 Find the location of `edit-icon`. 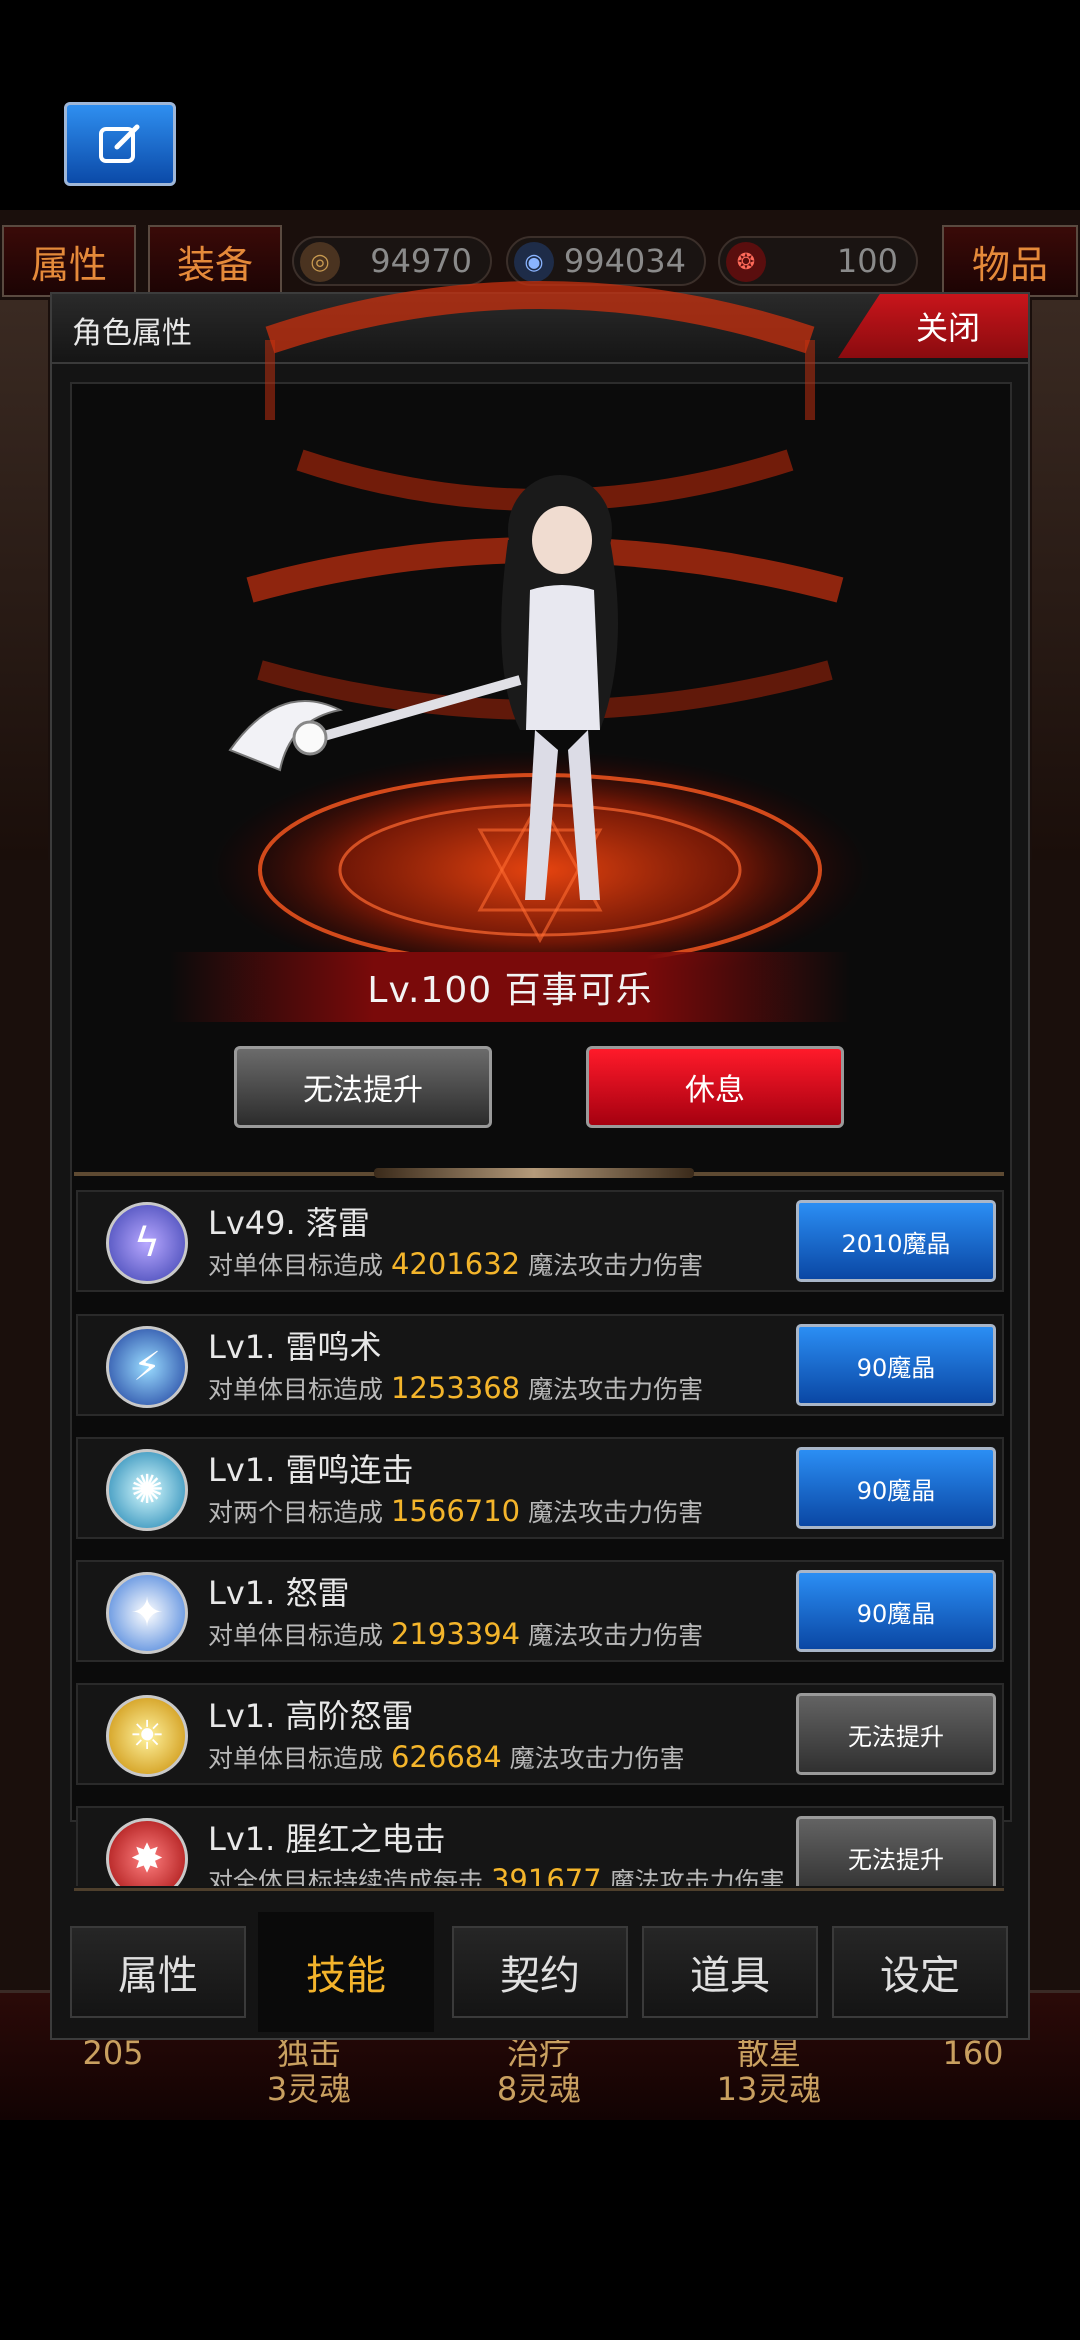

edit-icon is located at coordinates (119, 143).